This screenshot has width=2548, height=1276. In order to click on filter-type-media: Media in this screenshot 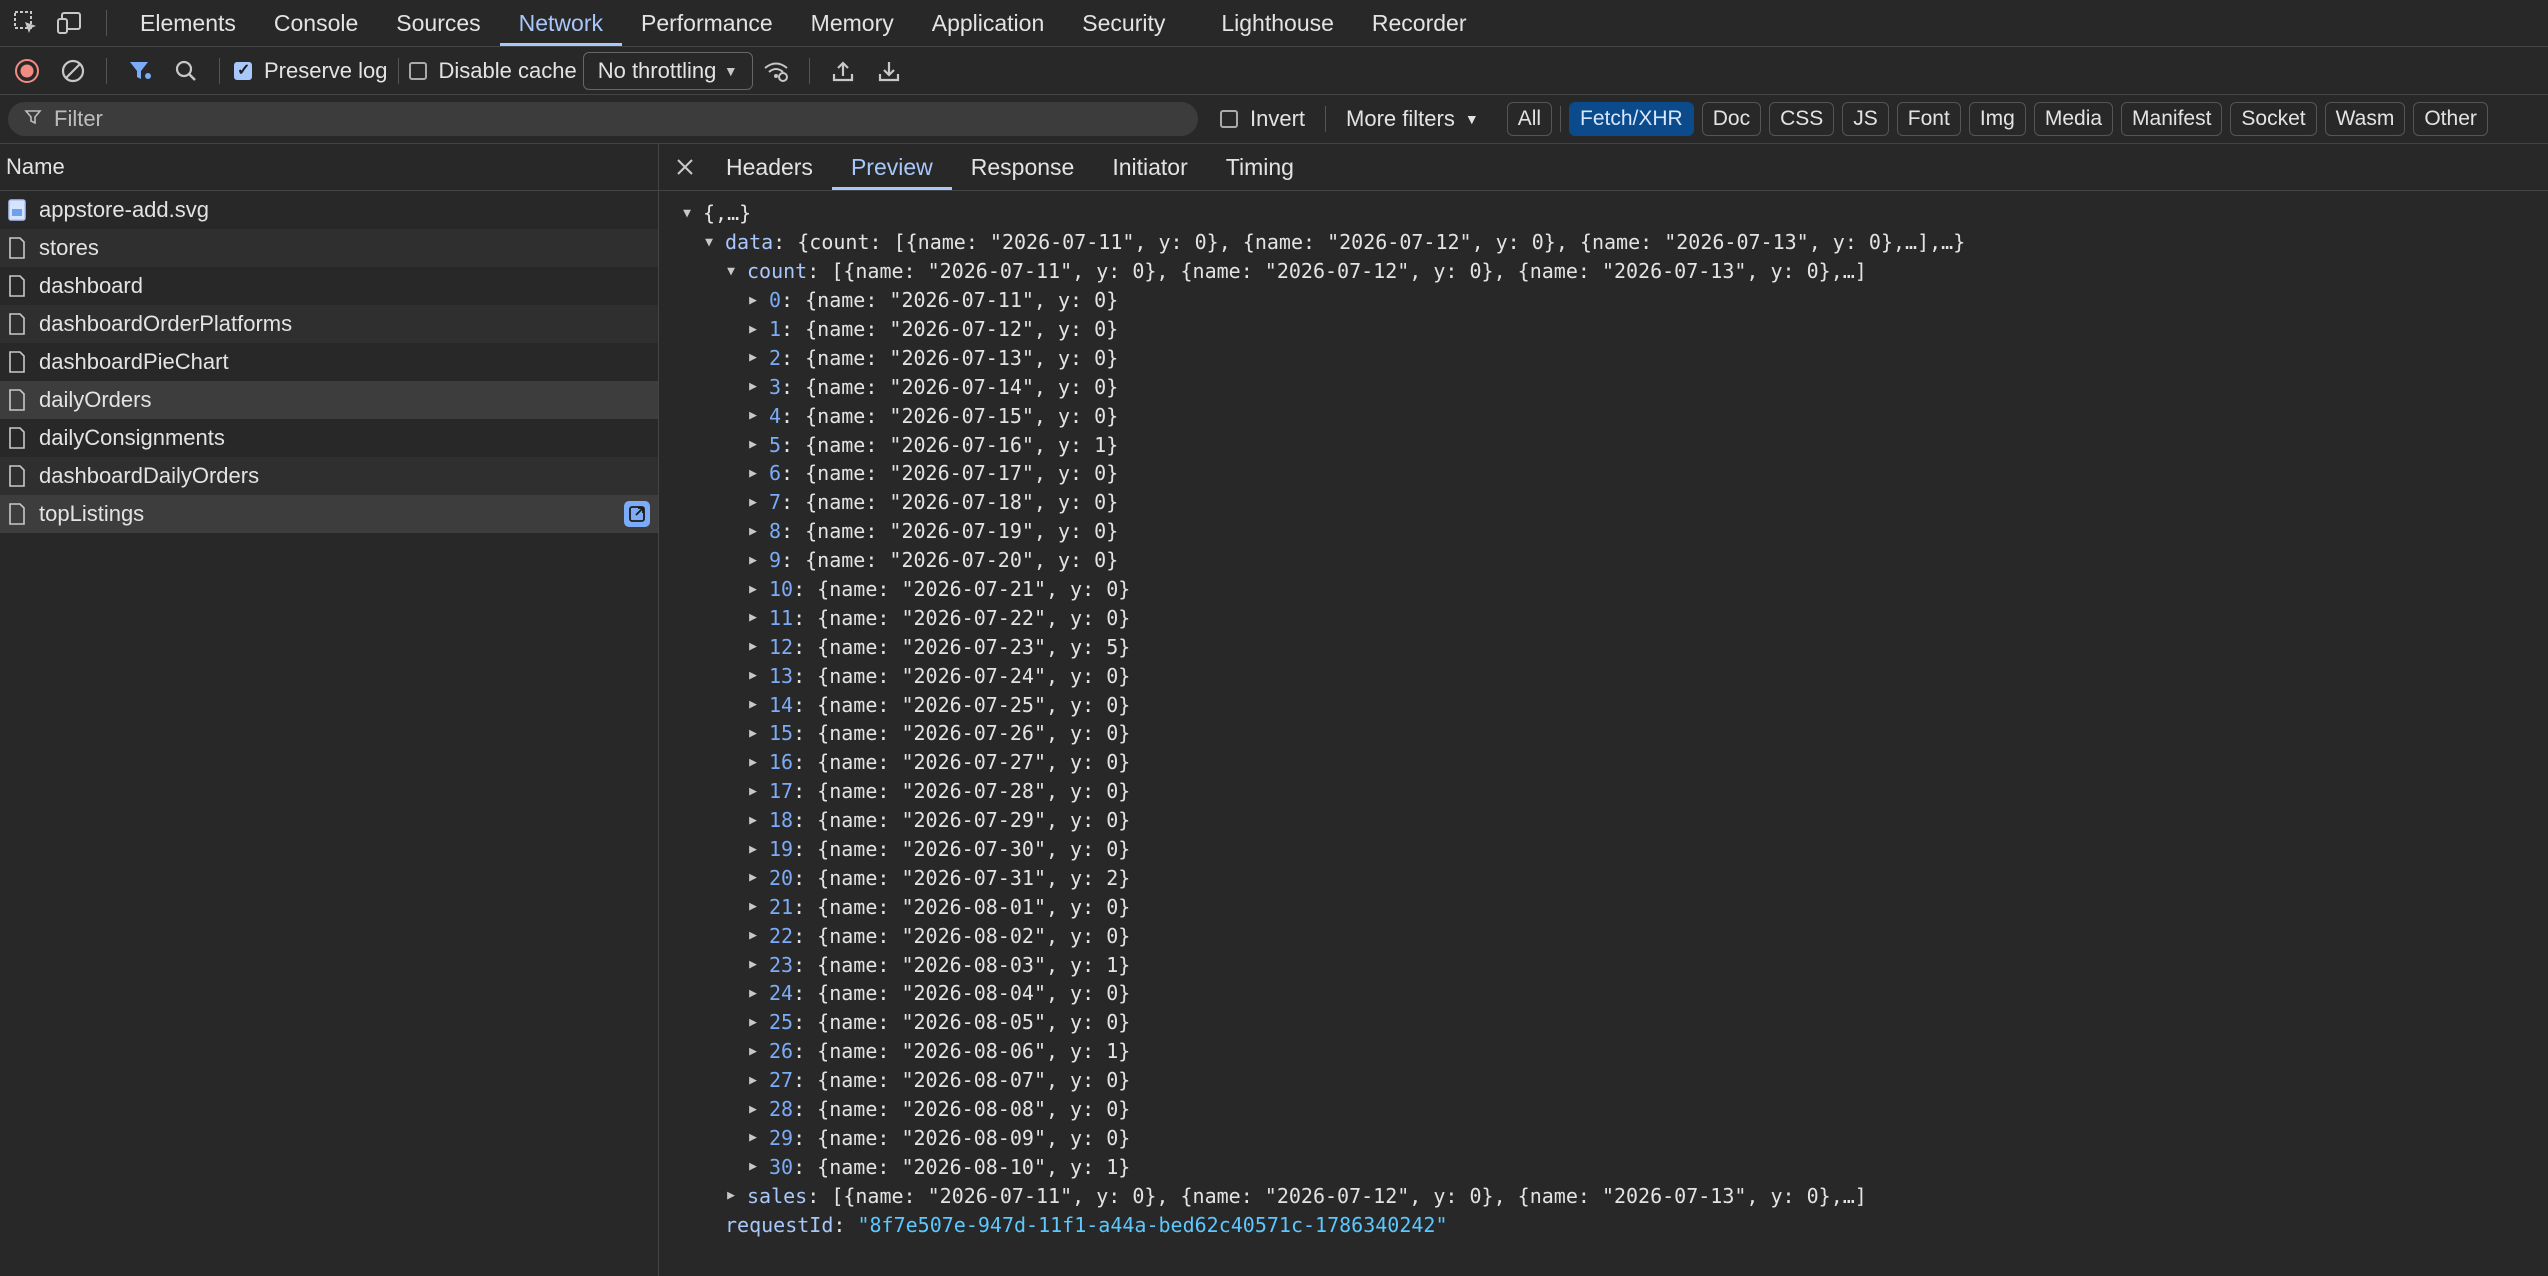, I will do `click(2073, 119)`.